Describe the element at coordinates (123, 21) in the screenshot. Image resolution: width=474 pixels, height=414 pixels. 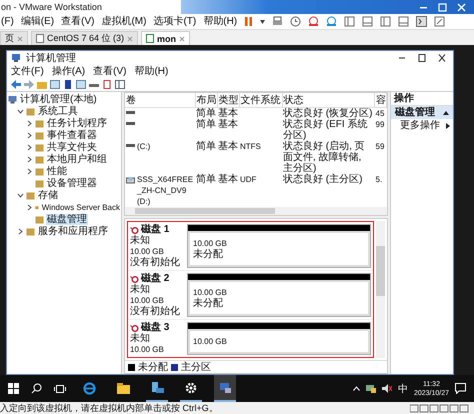
I see `menu-item: 虚拟机(M)` at that location.